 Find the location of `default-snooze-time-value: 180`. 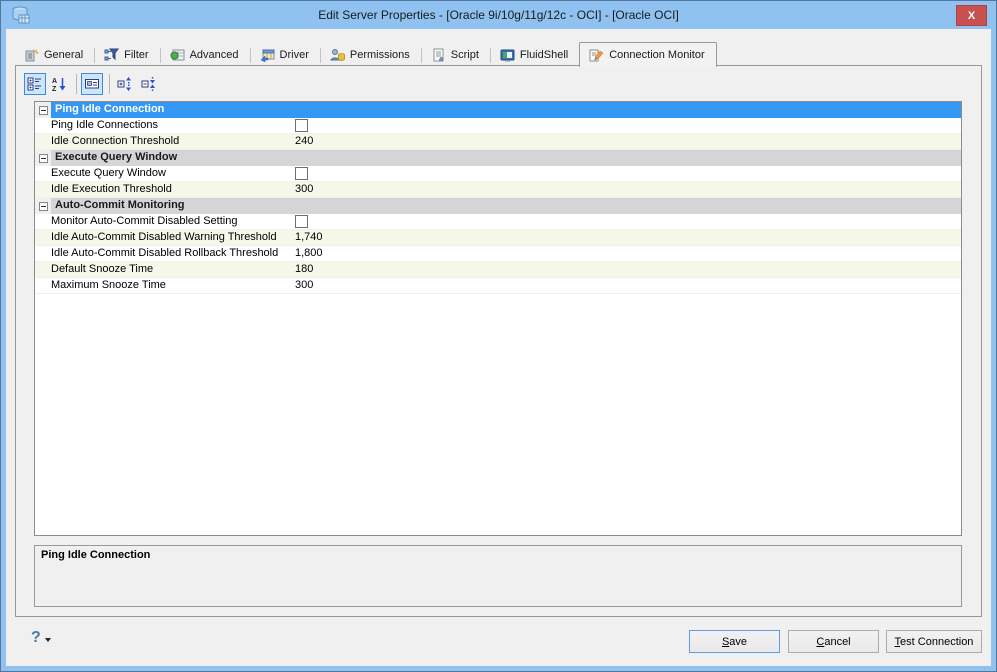

default-snooze-time-value: 180 is located at coordinates (628, 269).